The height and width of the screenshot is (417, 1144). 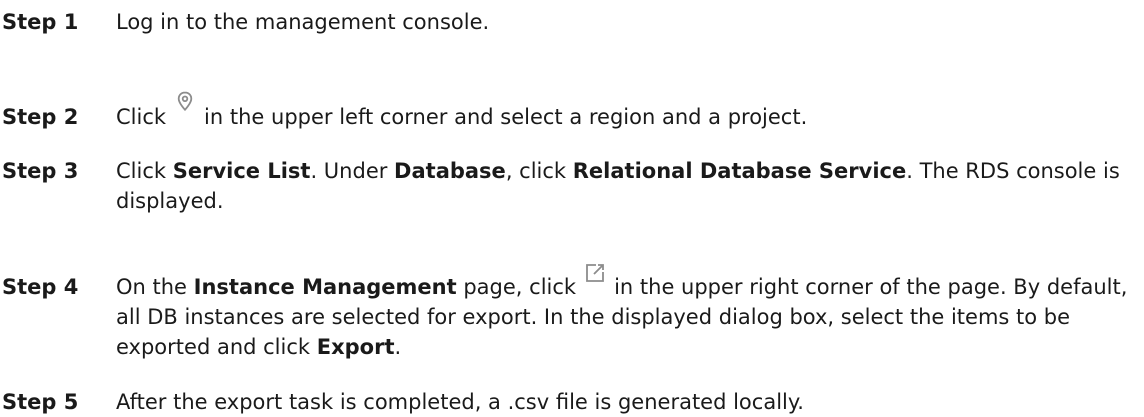 I want to click on instance-management-term: Instance Management, so click(x=325, y=287).